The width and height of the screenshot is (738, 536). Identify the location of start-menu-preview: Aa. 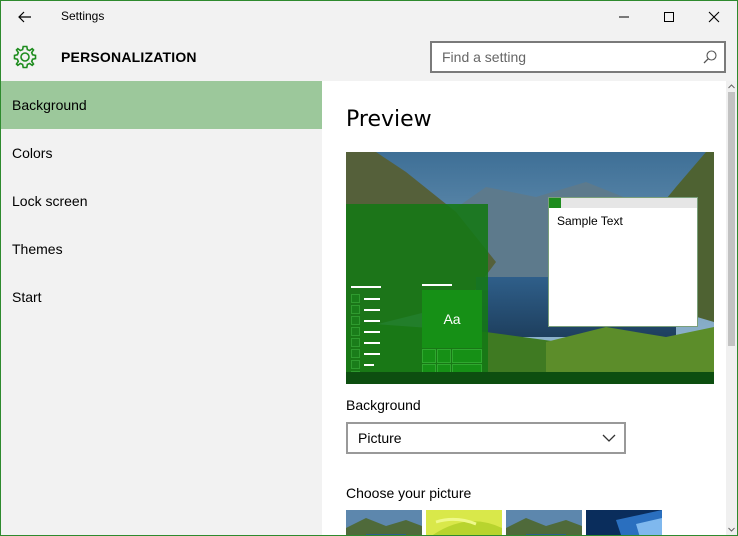
(417, 294).